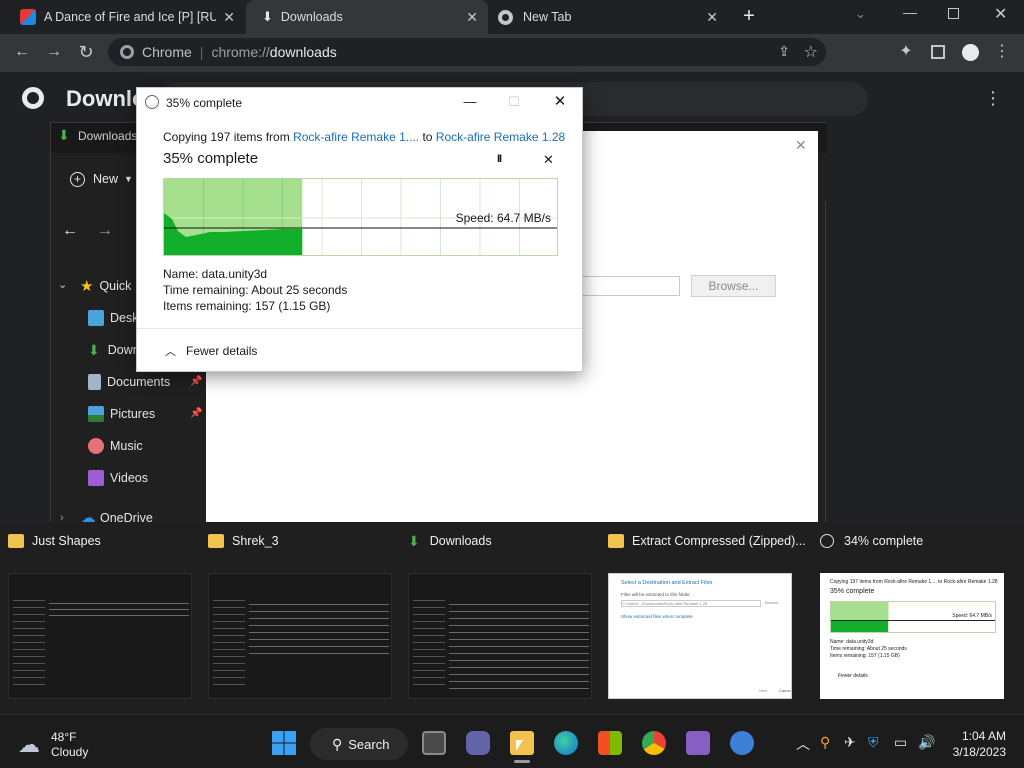  Describe the element at coordinates (499, 159) in the screenshot. I see `pause-button: II` at that location.